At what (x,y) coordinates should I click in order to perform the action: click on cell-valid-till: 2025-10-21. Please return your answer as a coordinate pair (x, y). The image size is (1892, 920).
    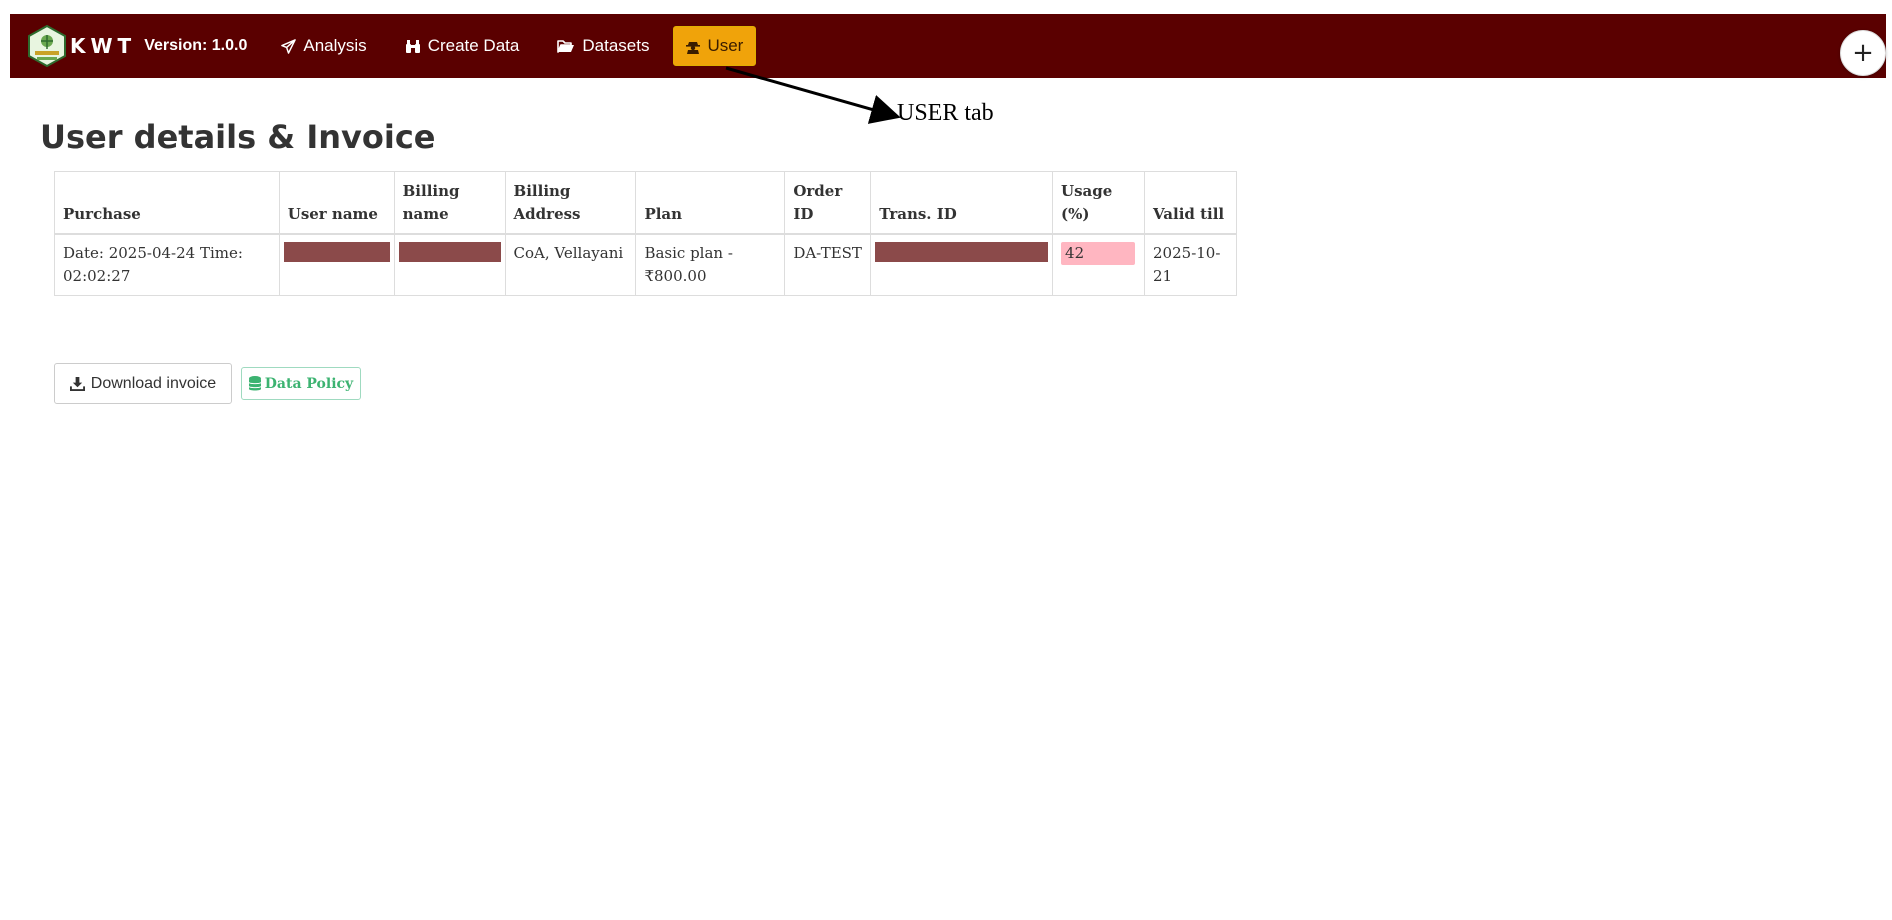
    Looking at the image, I should click on (1190, 264).